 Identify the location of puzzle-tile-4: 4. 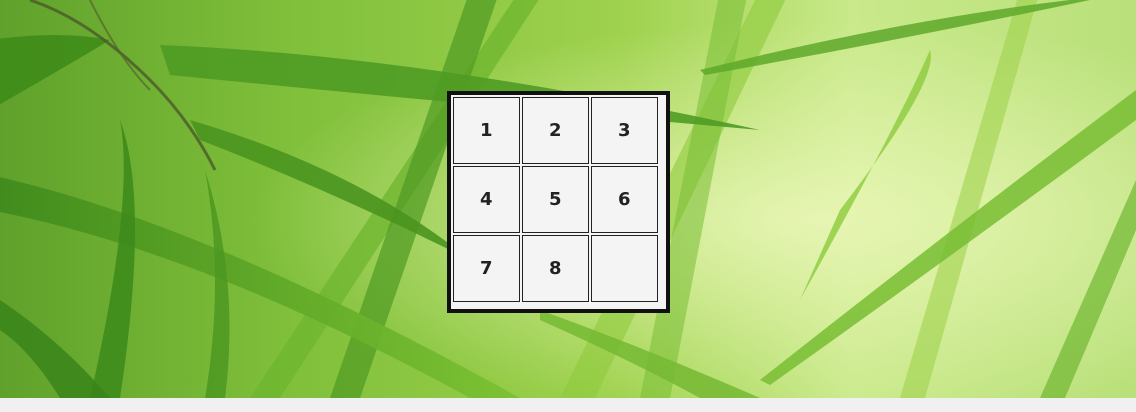
(486, 199).